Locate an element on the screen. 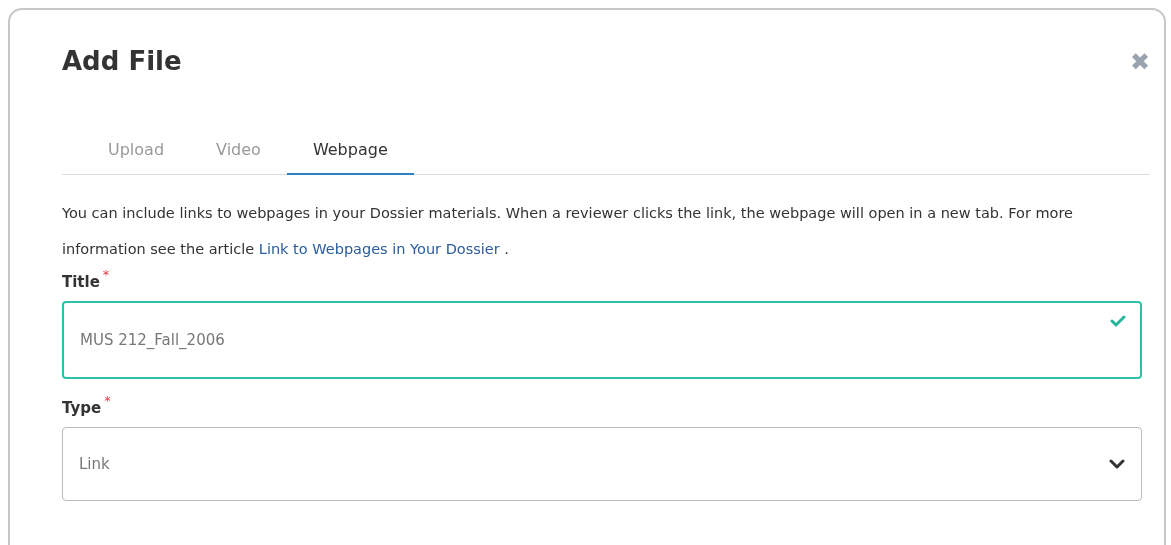 This screenshot has height=545, width=1171. field-label: Title is located at coordinates (81, 282).